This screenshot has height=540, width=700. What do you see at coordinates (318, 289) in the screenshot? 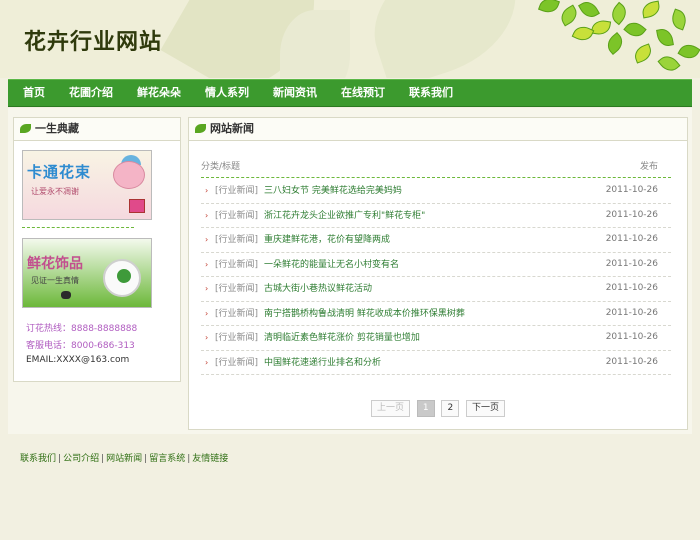
I see `news-title-link: 古城大街小巷热议鲜花活动` at bounding box center [318, 289].